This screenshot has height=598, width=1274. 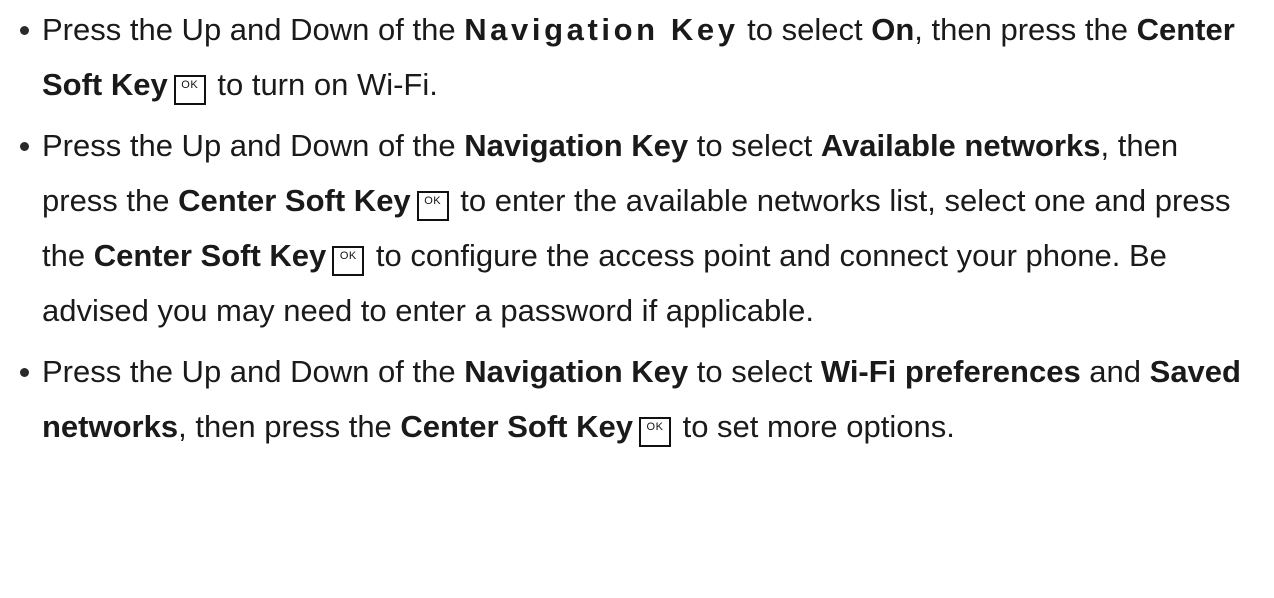 What do you see at coordinates (893, 29) in the screenshot?
I see `option-name-on: On` at bounding box center [893, 29].